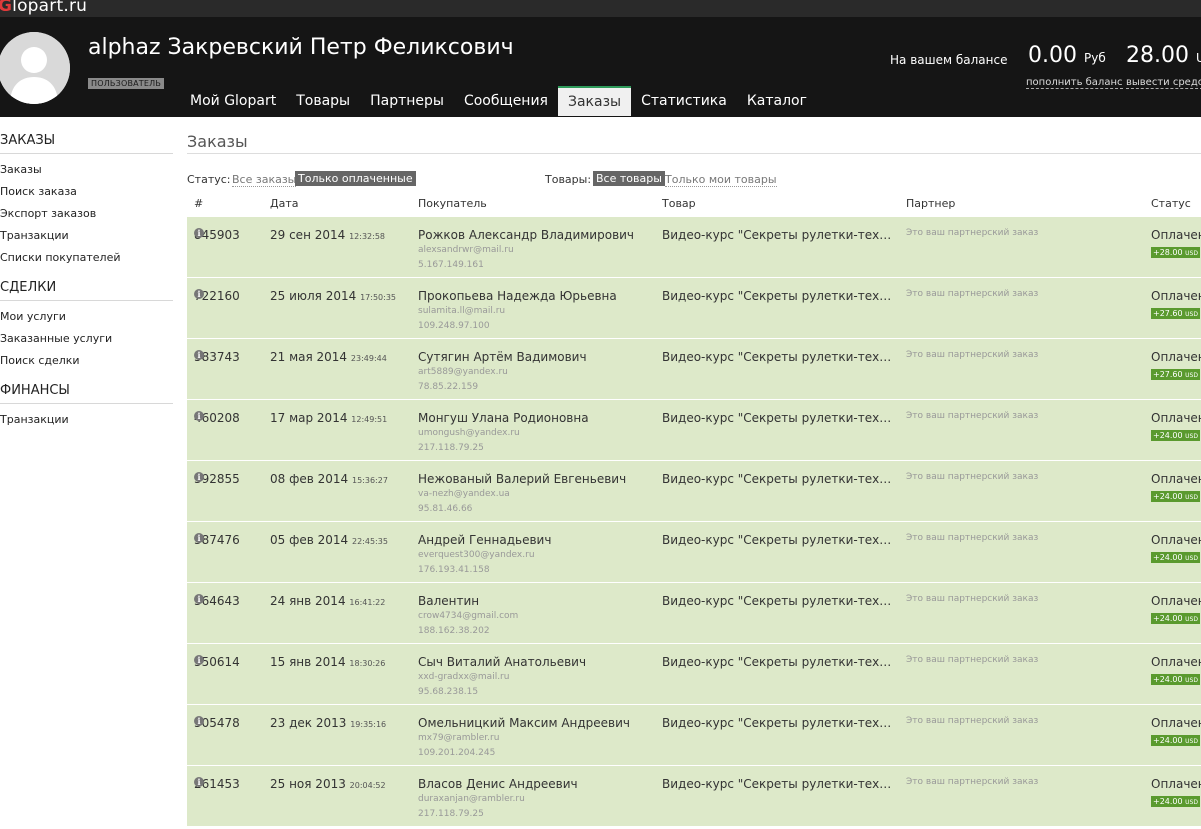 This screenshot has width=1201, height=829. Describe the element at coordinates (1157, 55) in the screenshot. I see `balance-usd-amount: 28.00` at that location.